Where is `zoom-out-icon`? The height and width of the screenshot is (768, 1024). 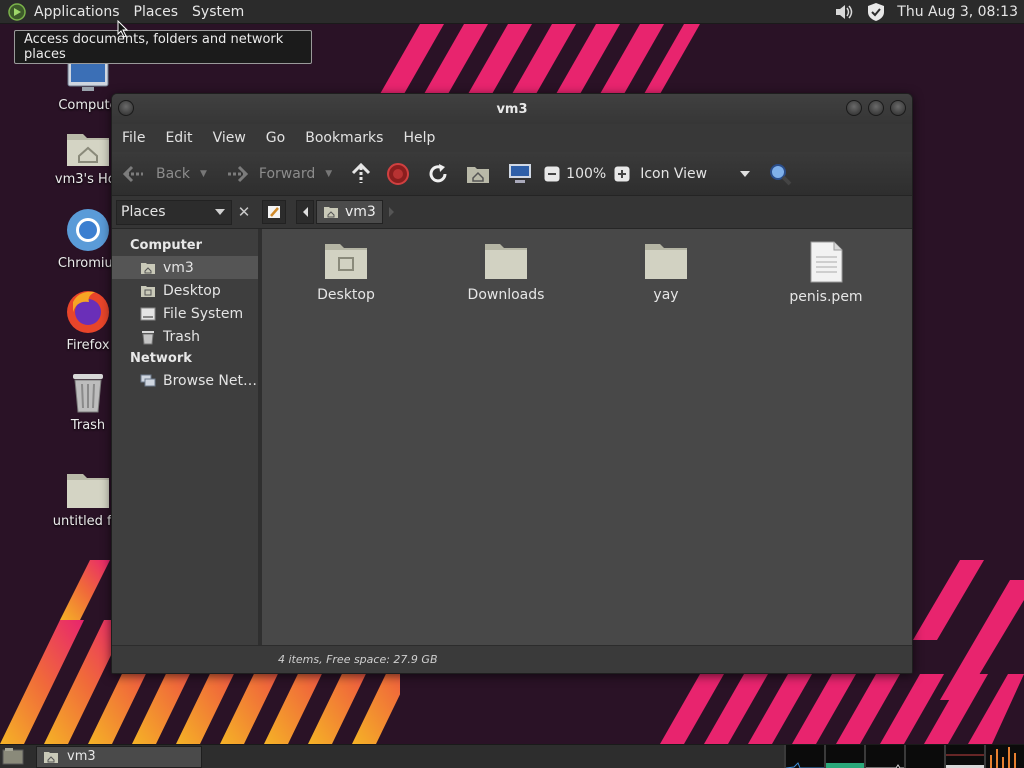
zoom-out-icon is located at coordinates (552, 174).